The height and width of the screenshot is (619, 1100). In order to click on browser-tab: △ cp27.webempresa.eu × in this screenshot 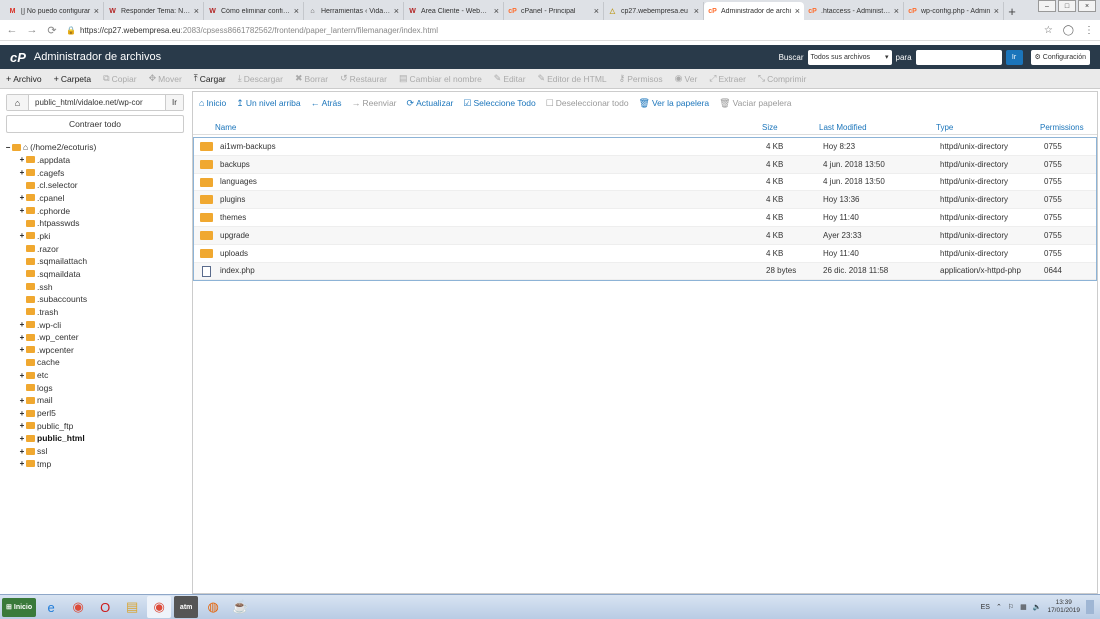, I will do `click(654, 11)`.